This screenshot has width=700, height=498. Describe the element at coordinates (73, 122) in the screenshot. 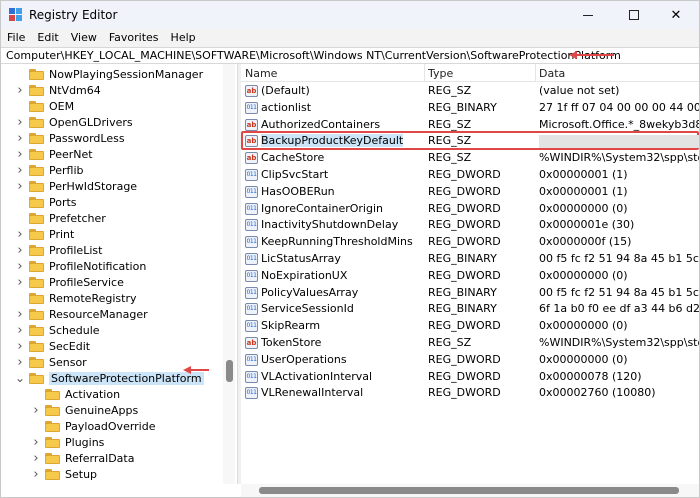

I see `tree-item: › OpenGLDrivers` at that location.